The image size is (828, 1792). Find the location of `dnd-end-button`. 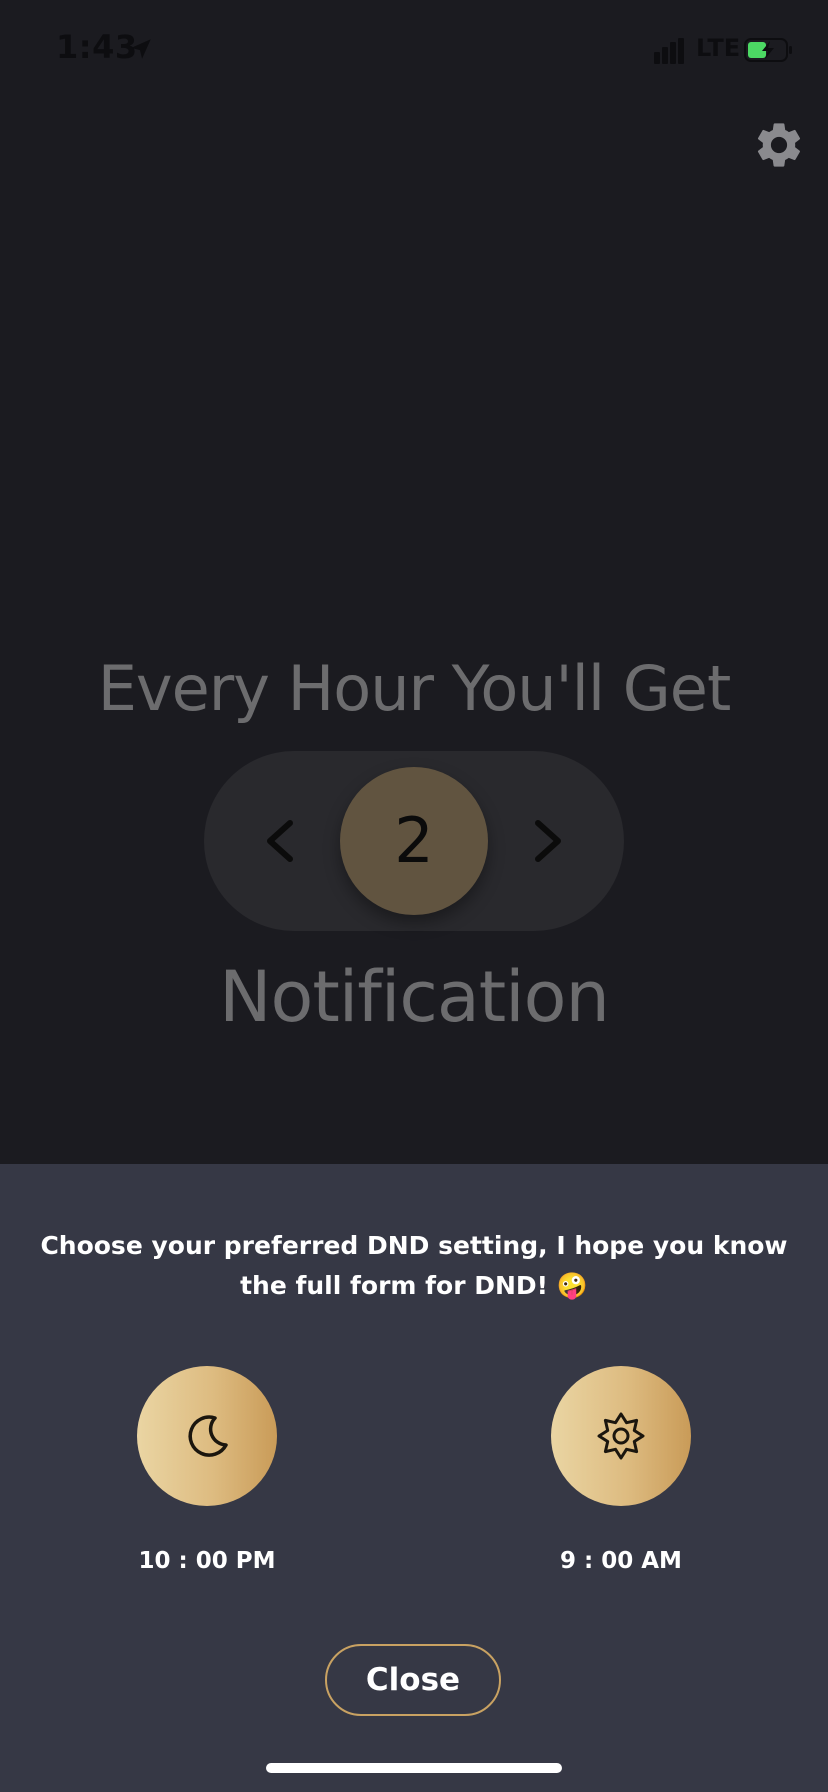

dnd-end-button is located at coordinates (621, 1436).